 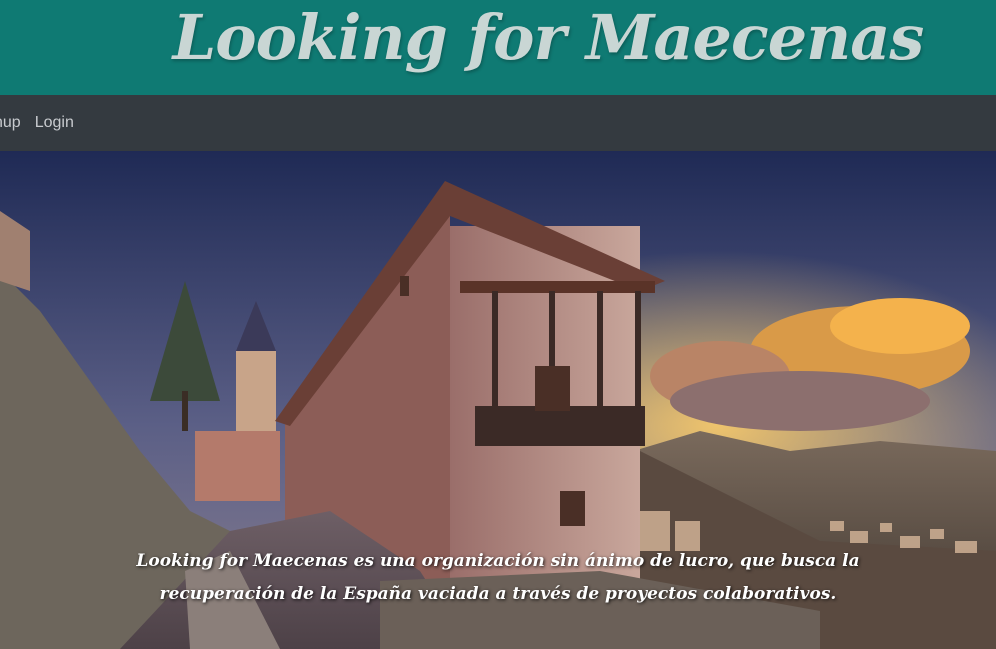 I want to click on nav-link-login: Login, so click(x=54, y=123).